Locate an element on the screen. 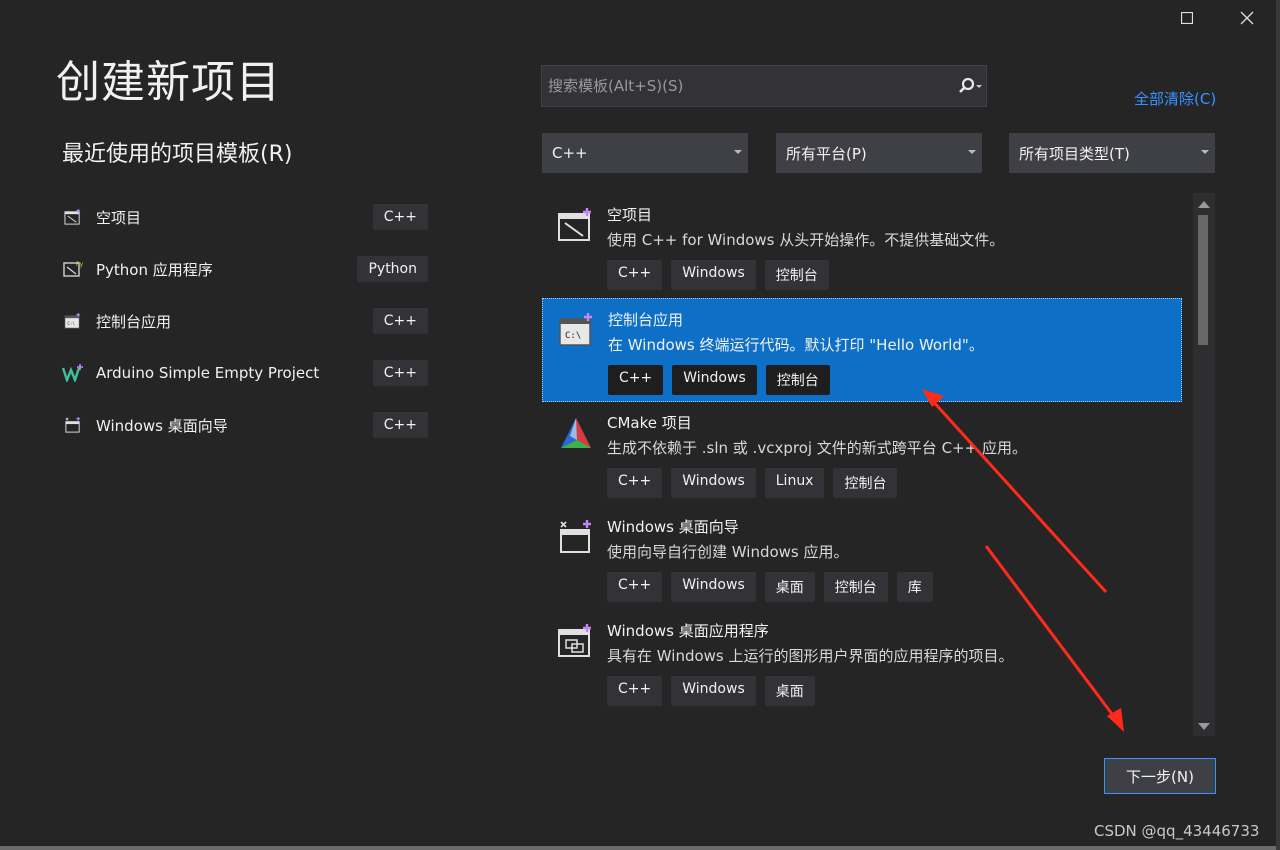  watermark: CSDN @qq_43446733 is located at coordinates (1177, 831).